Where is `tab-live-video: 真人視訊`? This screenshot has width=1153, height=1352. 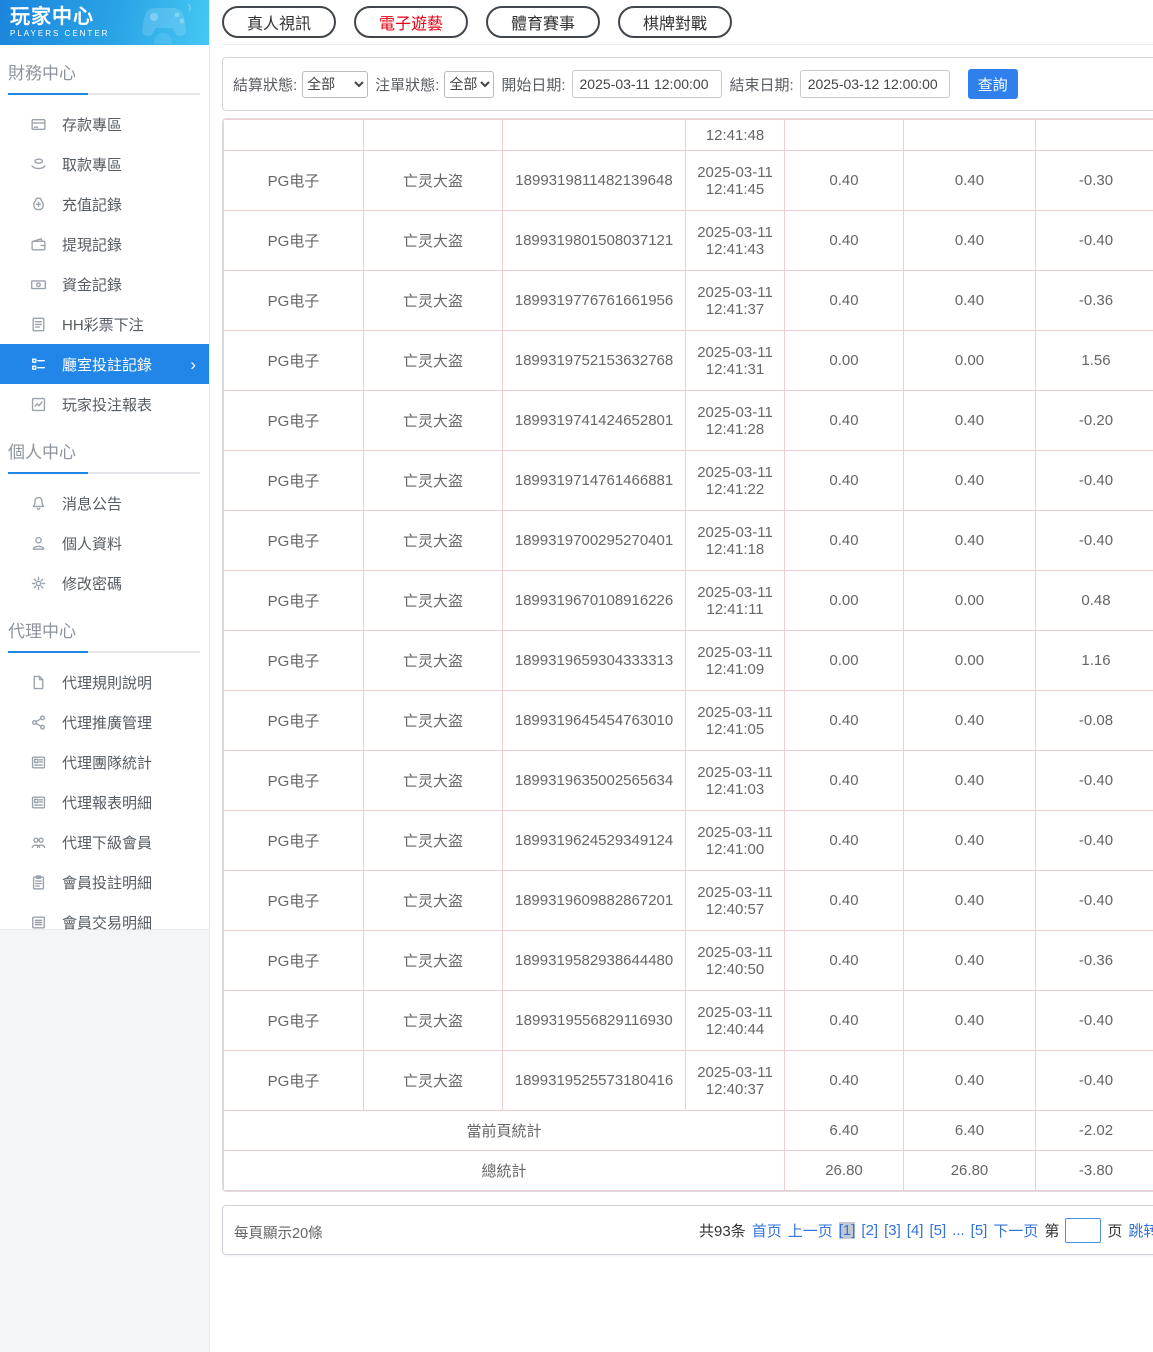 tab-live-video: 真人視訊 is located at coordinates (279, 22).